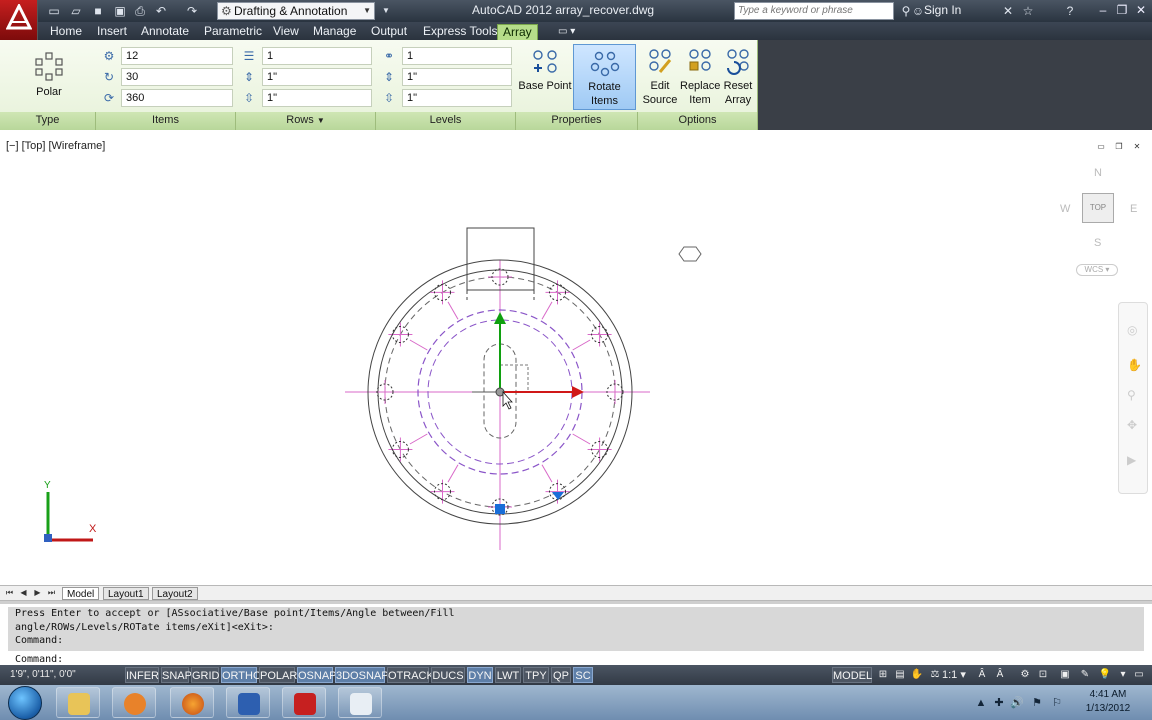 This screenshot has width=1152, height=720. I want to click on items-count-field: 12, so click(177, 56).